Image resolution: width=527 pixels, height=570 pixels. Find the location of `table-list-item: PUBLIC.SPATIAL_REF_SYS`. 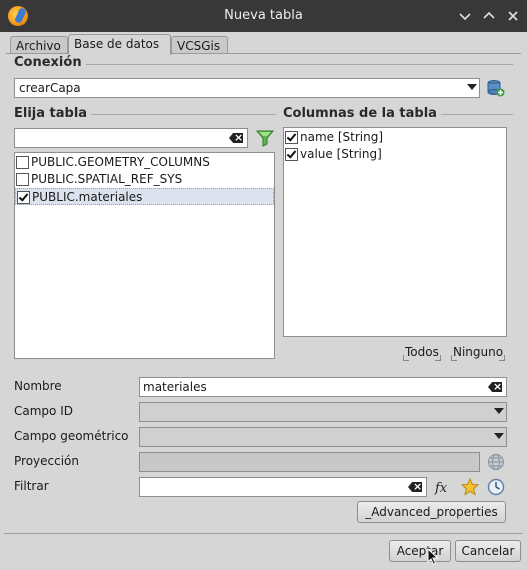

table-list-item: PUBLIC.SPATIAL_REF_SYS is located at coordinates (144, 179).